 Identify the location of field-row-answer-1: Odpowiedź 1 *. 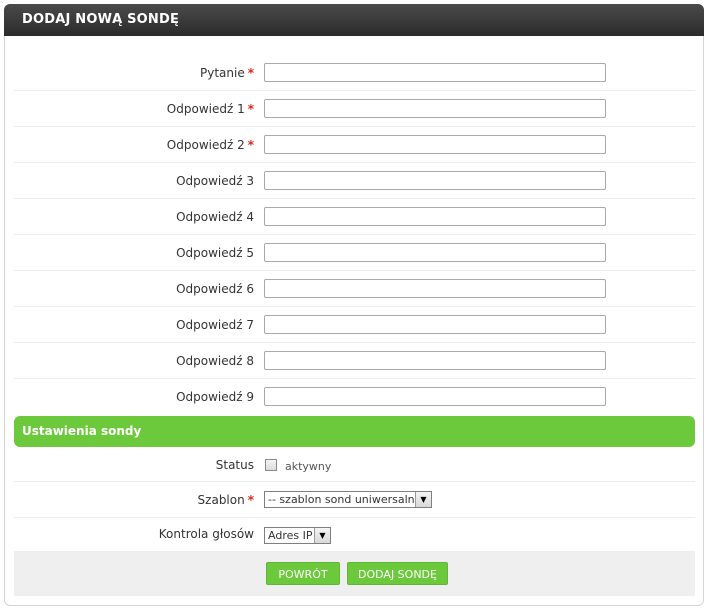
(354, 109).